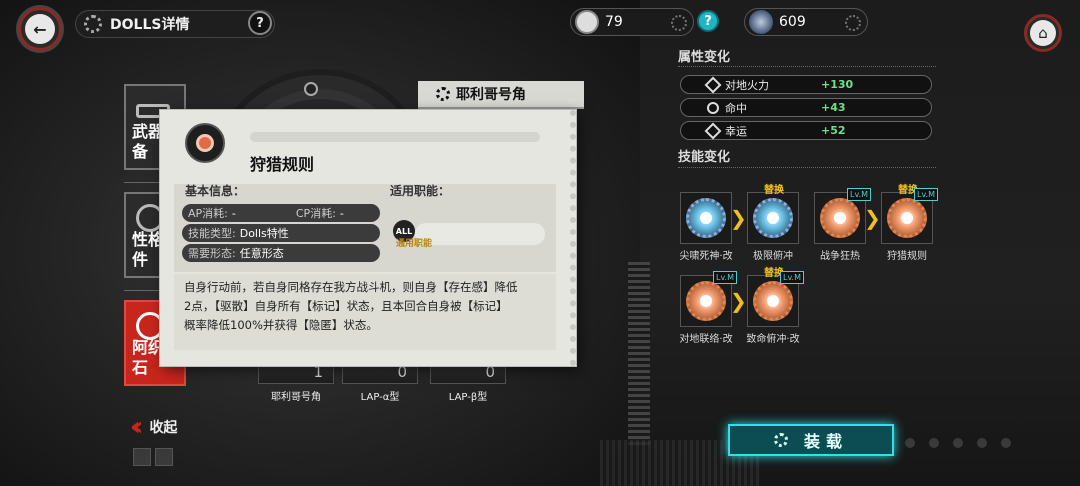 The height and width of the screenshot is (486, 1080). What do you see at coordinates (736, 108) in the screenshot?
I see `stat-name: 命中` at bounding box center [736, 108].